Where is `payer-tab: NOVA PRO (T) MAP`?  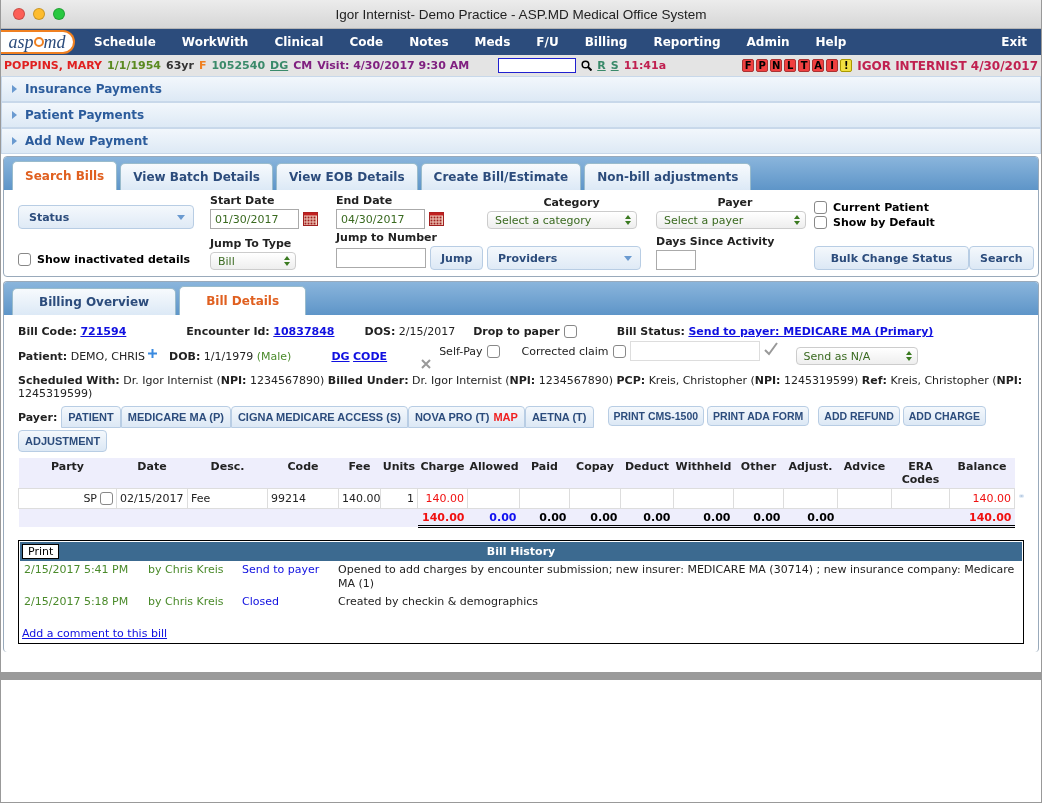
payer-tab: NOVA PRO (T) MAP is located at coordinates (466, 417).